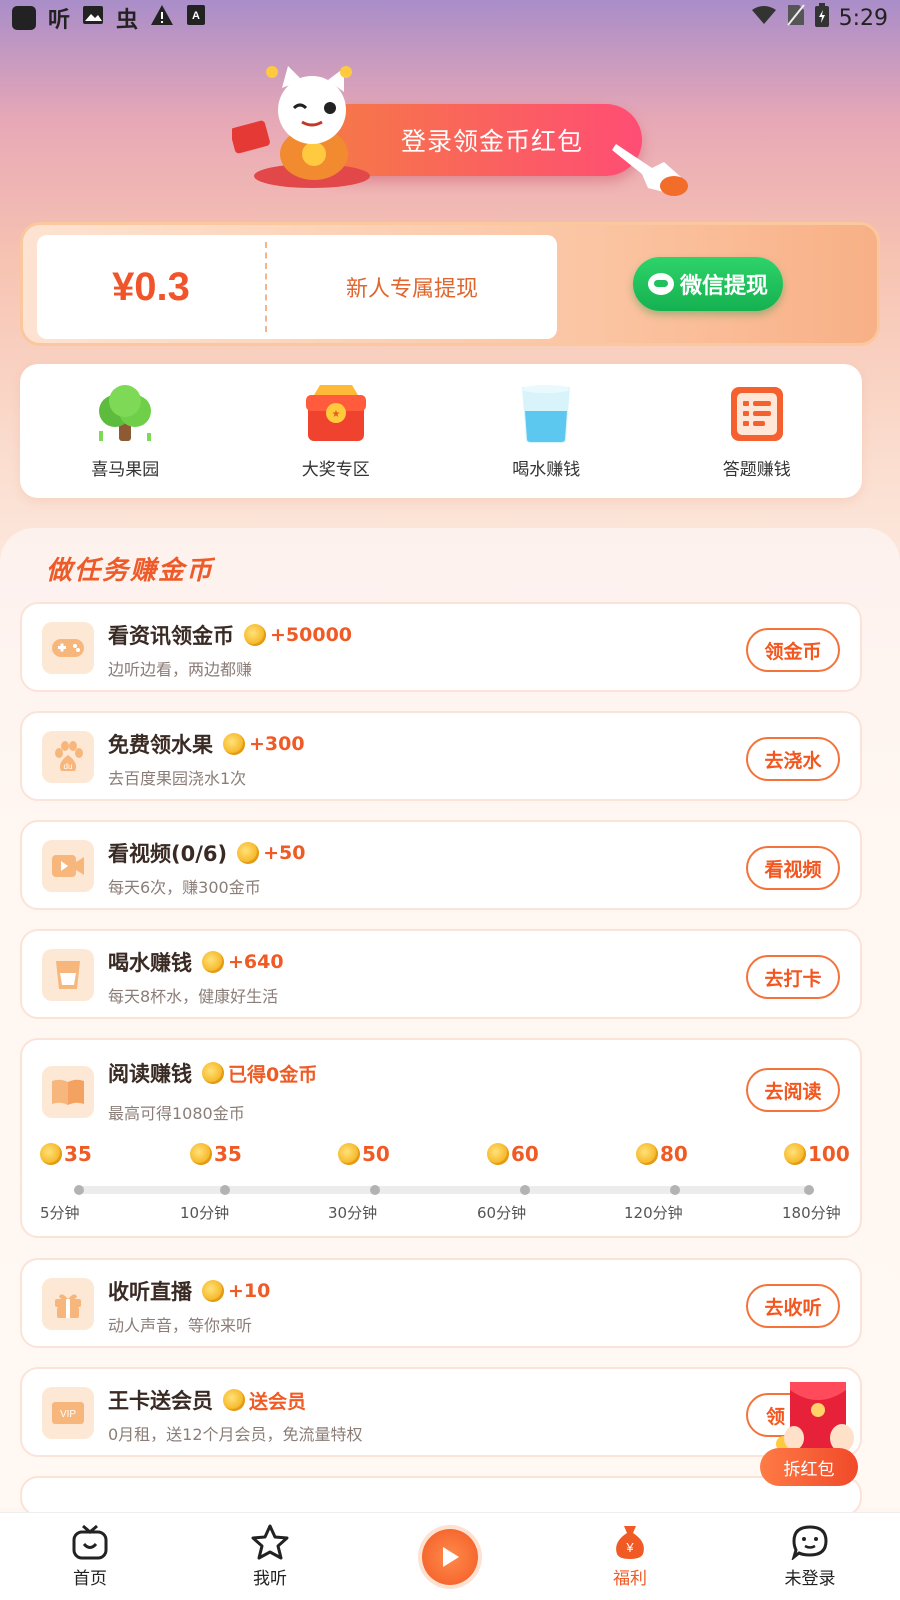 Image resolution: width=900 pixels, height=1600 pixels. Describe the element at coordinates (176, 1113) in the screenshot. I see `task-reading-subtitle: 最高可得1080金币` at that location.